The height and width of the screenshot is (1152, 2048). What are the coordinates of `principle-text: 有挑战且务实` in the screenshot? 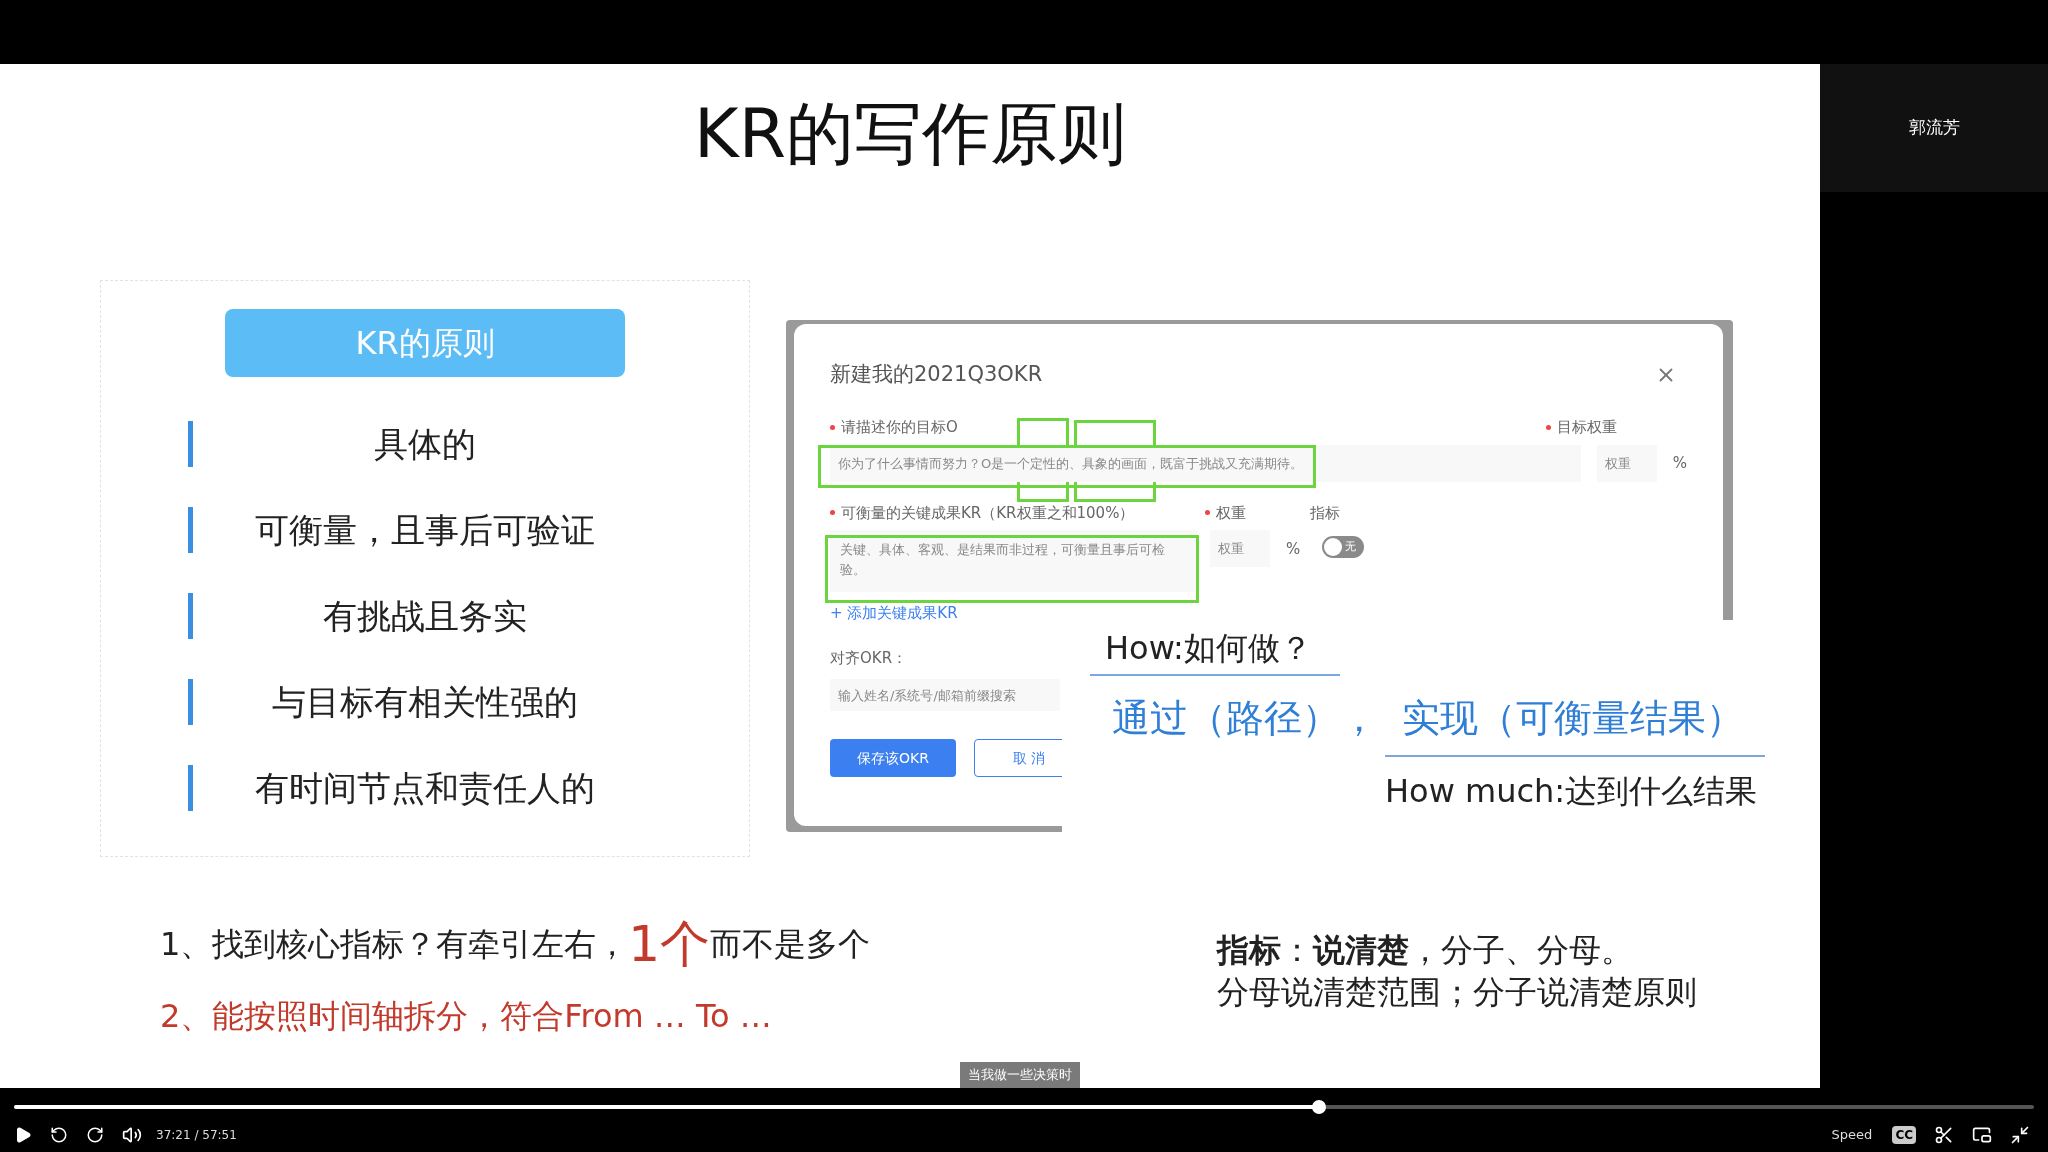 It's located at (425, 616).